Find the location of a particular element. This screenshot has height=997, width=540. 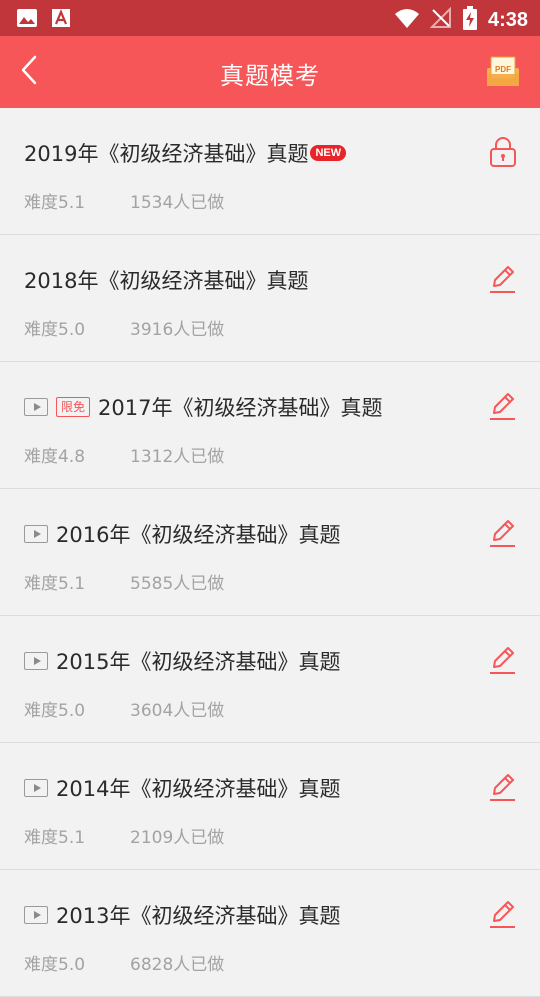

exam-title: 2016年《初级经济基础》真题 is located at coordinates (198, 535).